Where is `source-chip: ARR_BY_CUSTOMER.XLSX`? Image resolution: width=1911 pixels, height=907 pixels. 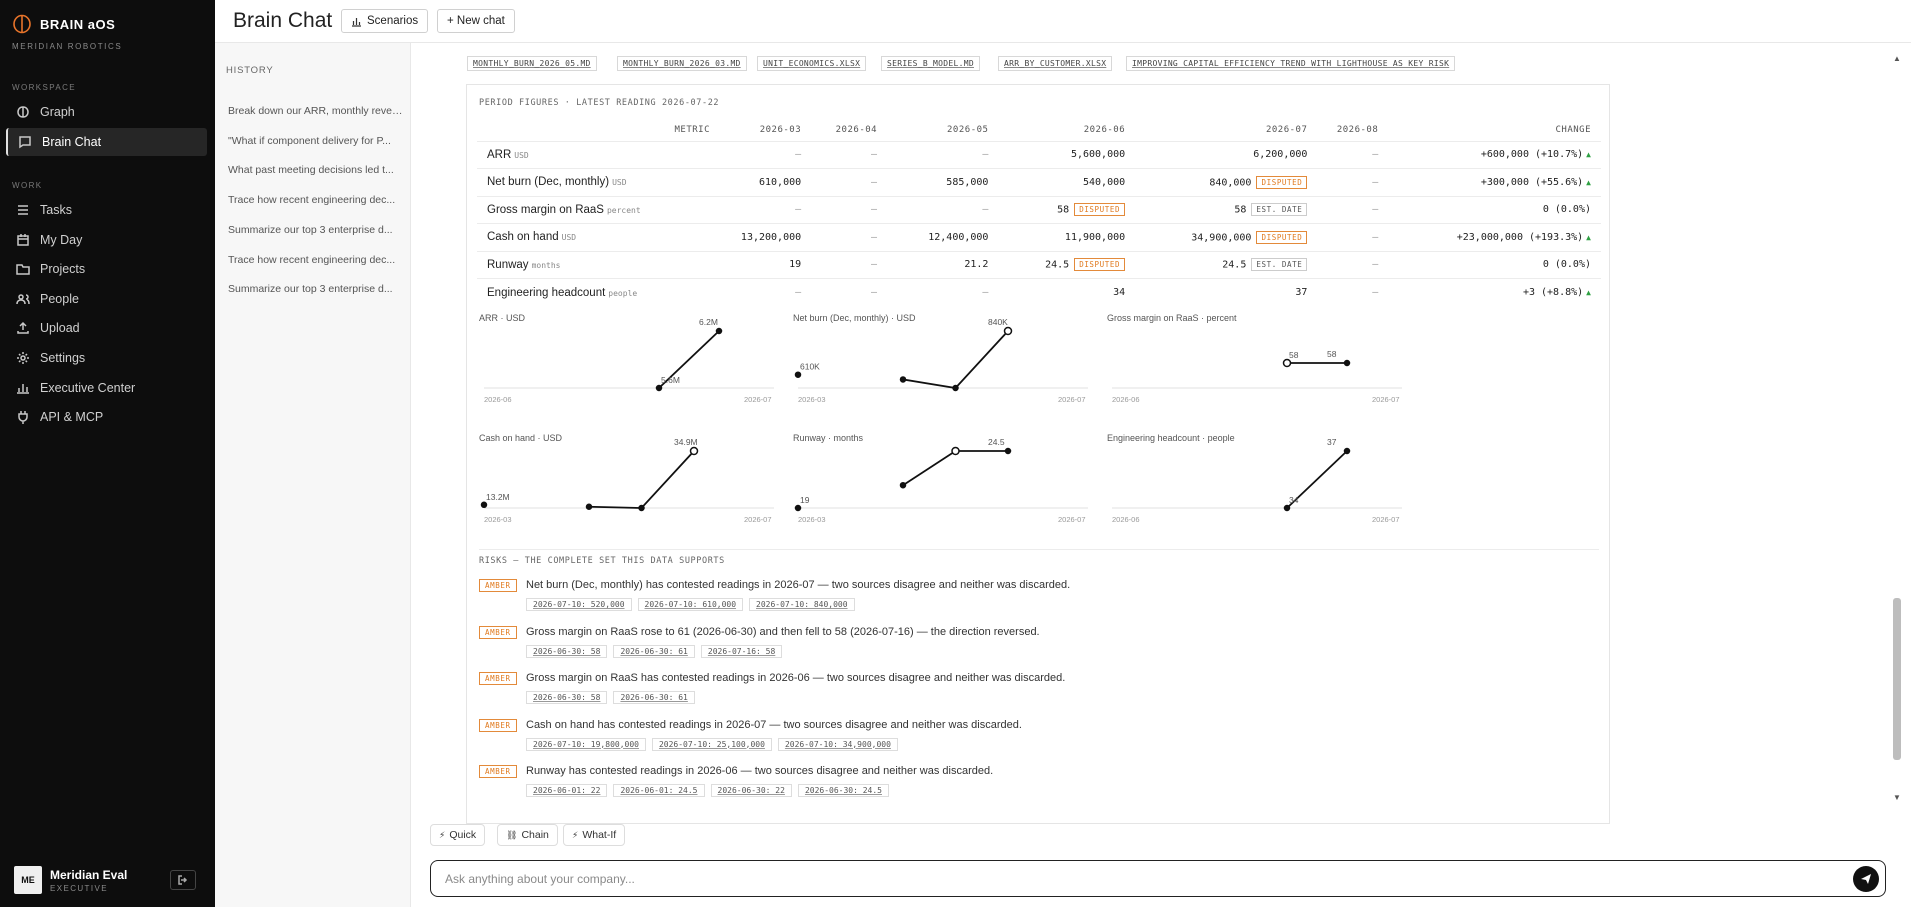 source-chip: ARR_BY_CUSTOMER.XLSX is located at coordinates (1055, 63).